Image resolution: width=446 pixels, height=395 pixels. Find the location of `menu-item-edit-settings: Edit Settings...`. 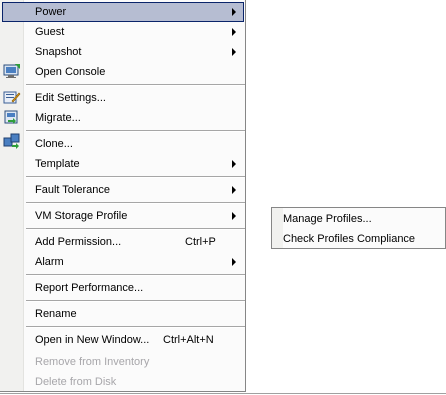

menu-item-edit-settings: Edit Settings... is located at coordinates (122, 98).